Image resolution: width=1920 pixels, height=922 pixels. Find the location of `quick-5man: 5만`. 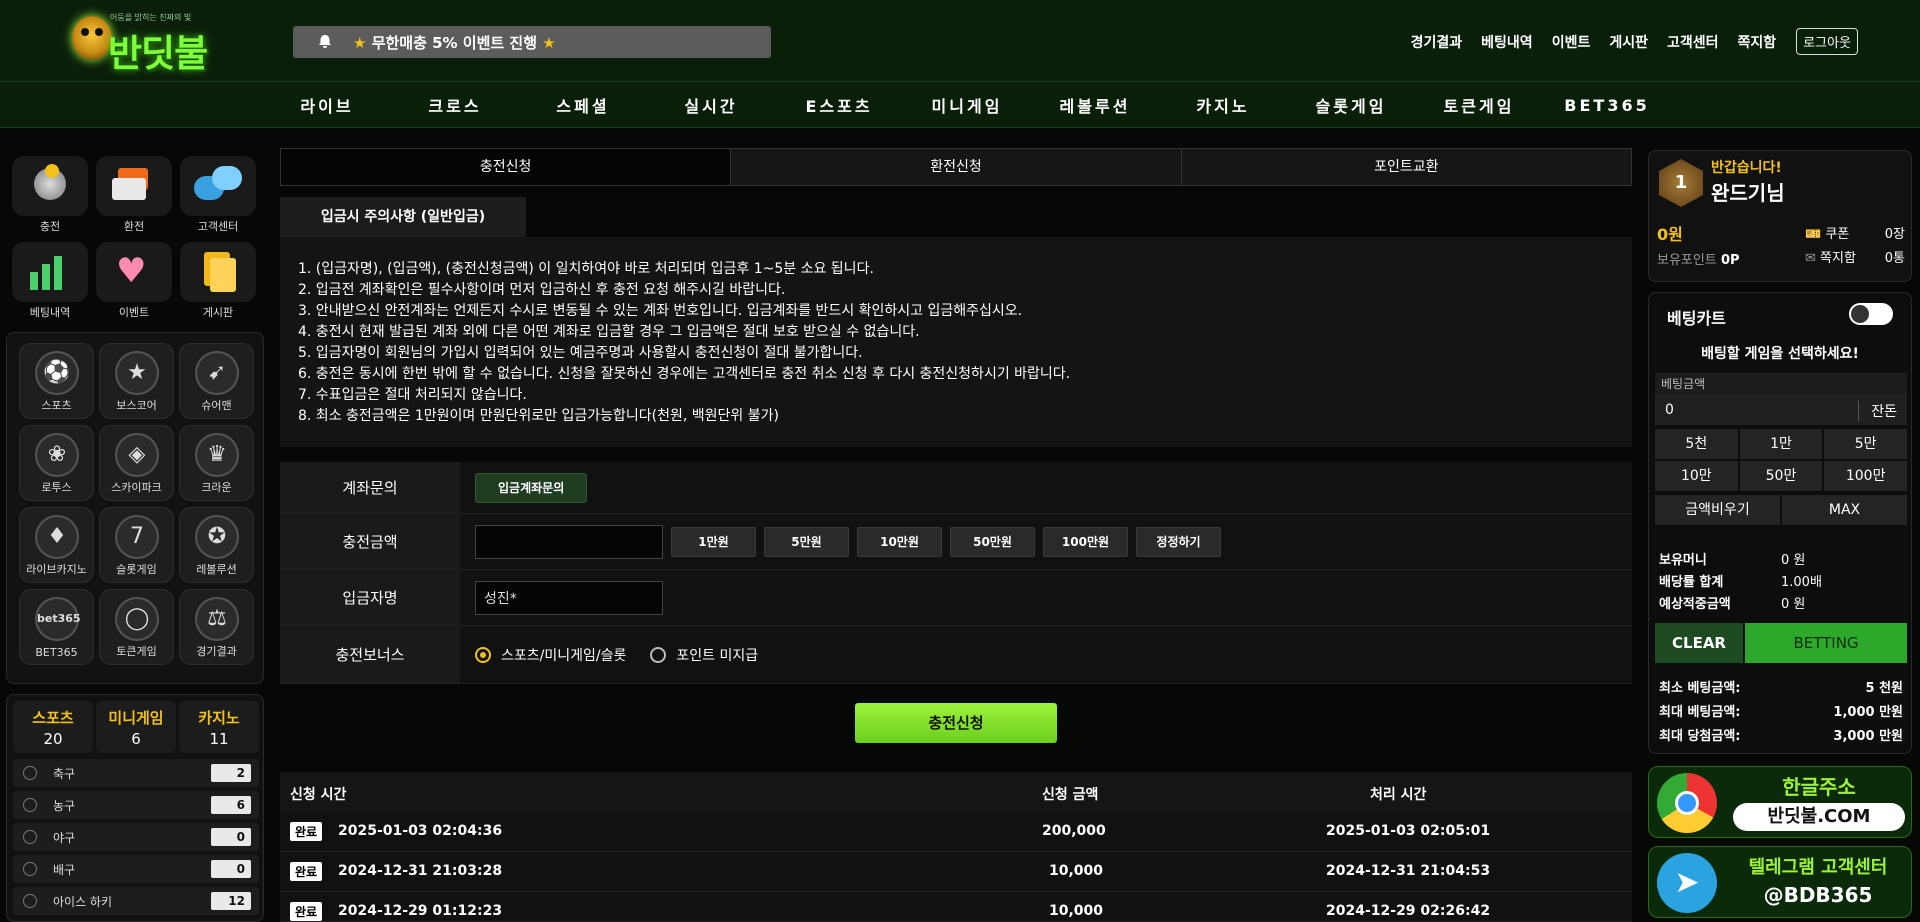

quick-5man: 5만 is located at coordinates (1865, 444).